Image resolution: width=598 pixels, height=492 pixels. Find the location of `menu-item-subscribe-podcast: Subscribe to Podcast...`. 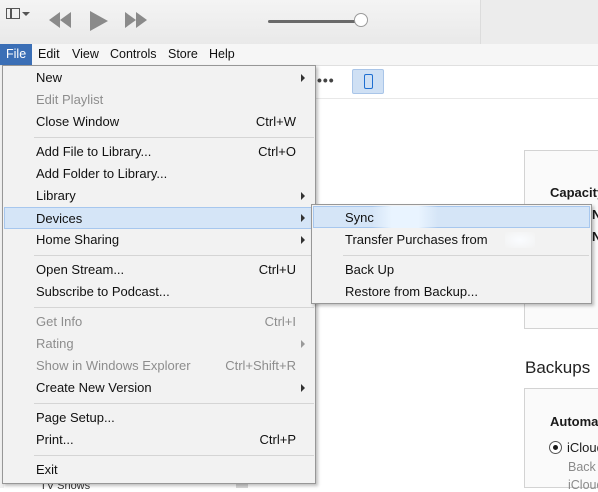

menu-item-subscribe-podcast: Subscribe to Podcast... is located at coordinates (159, 292).